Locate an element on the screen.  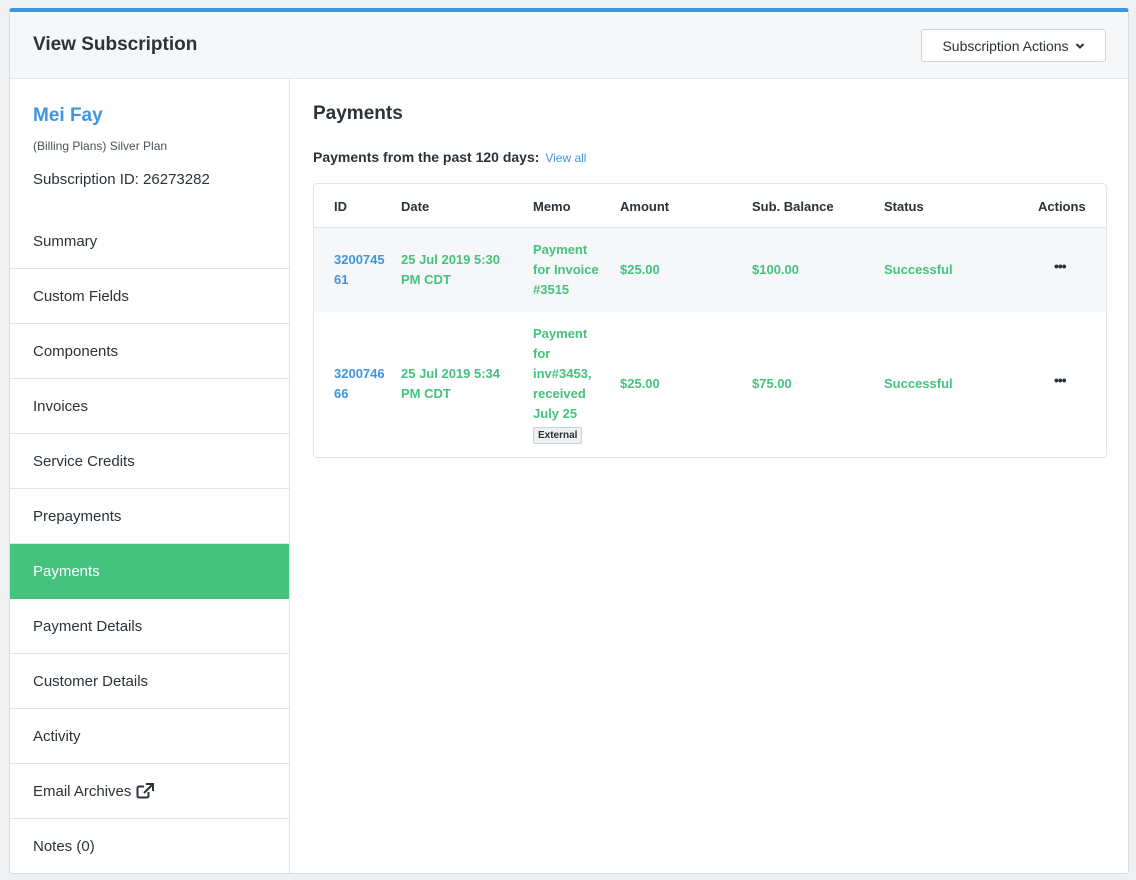
payment-id-line: 3200745 is located at coordinates (359, 259).